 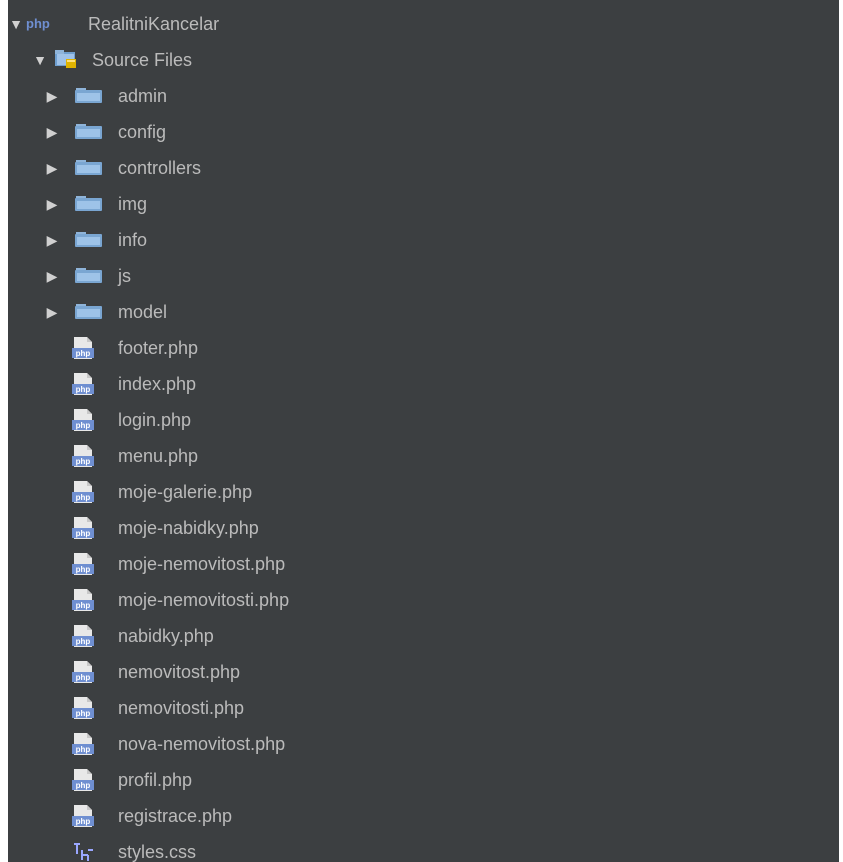 What do you see at coordinates (4, 431) in the screenshot?
I see `window-left-edge` at bounding box center [4, 431].